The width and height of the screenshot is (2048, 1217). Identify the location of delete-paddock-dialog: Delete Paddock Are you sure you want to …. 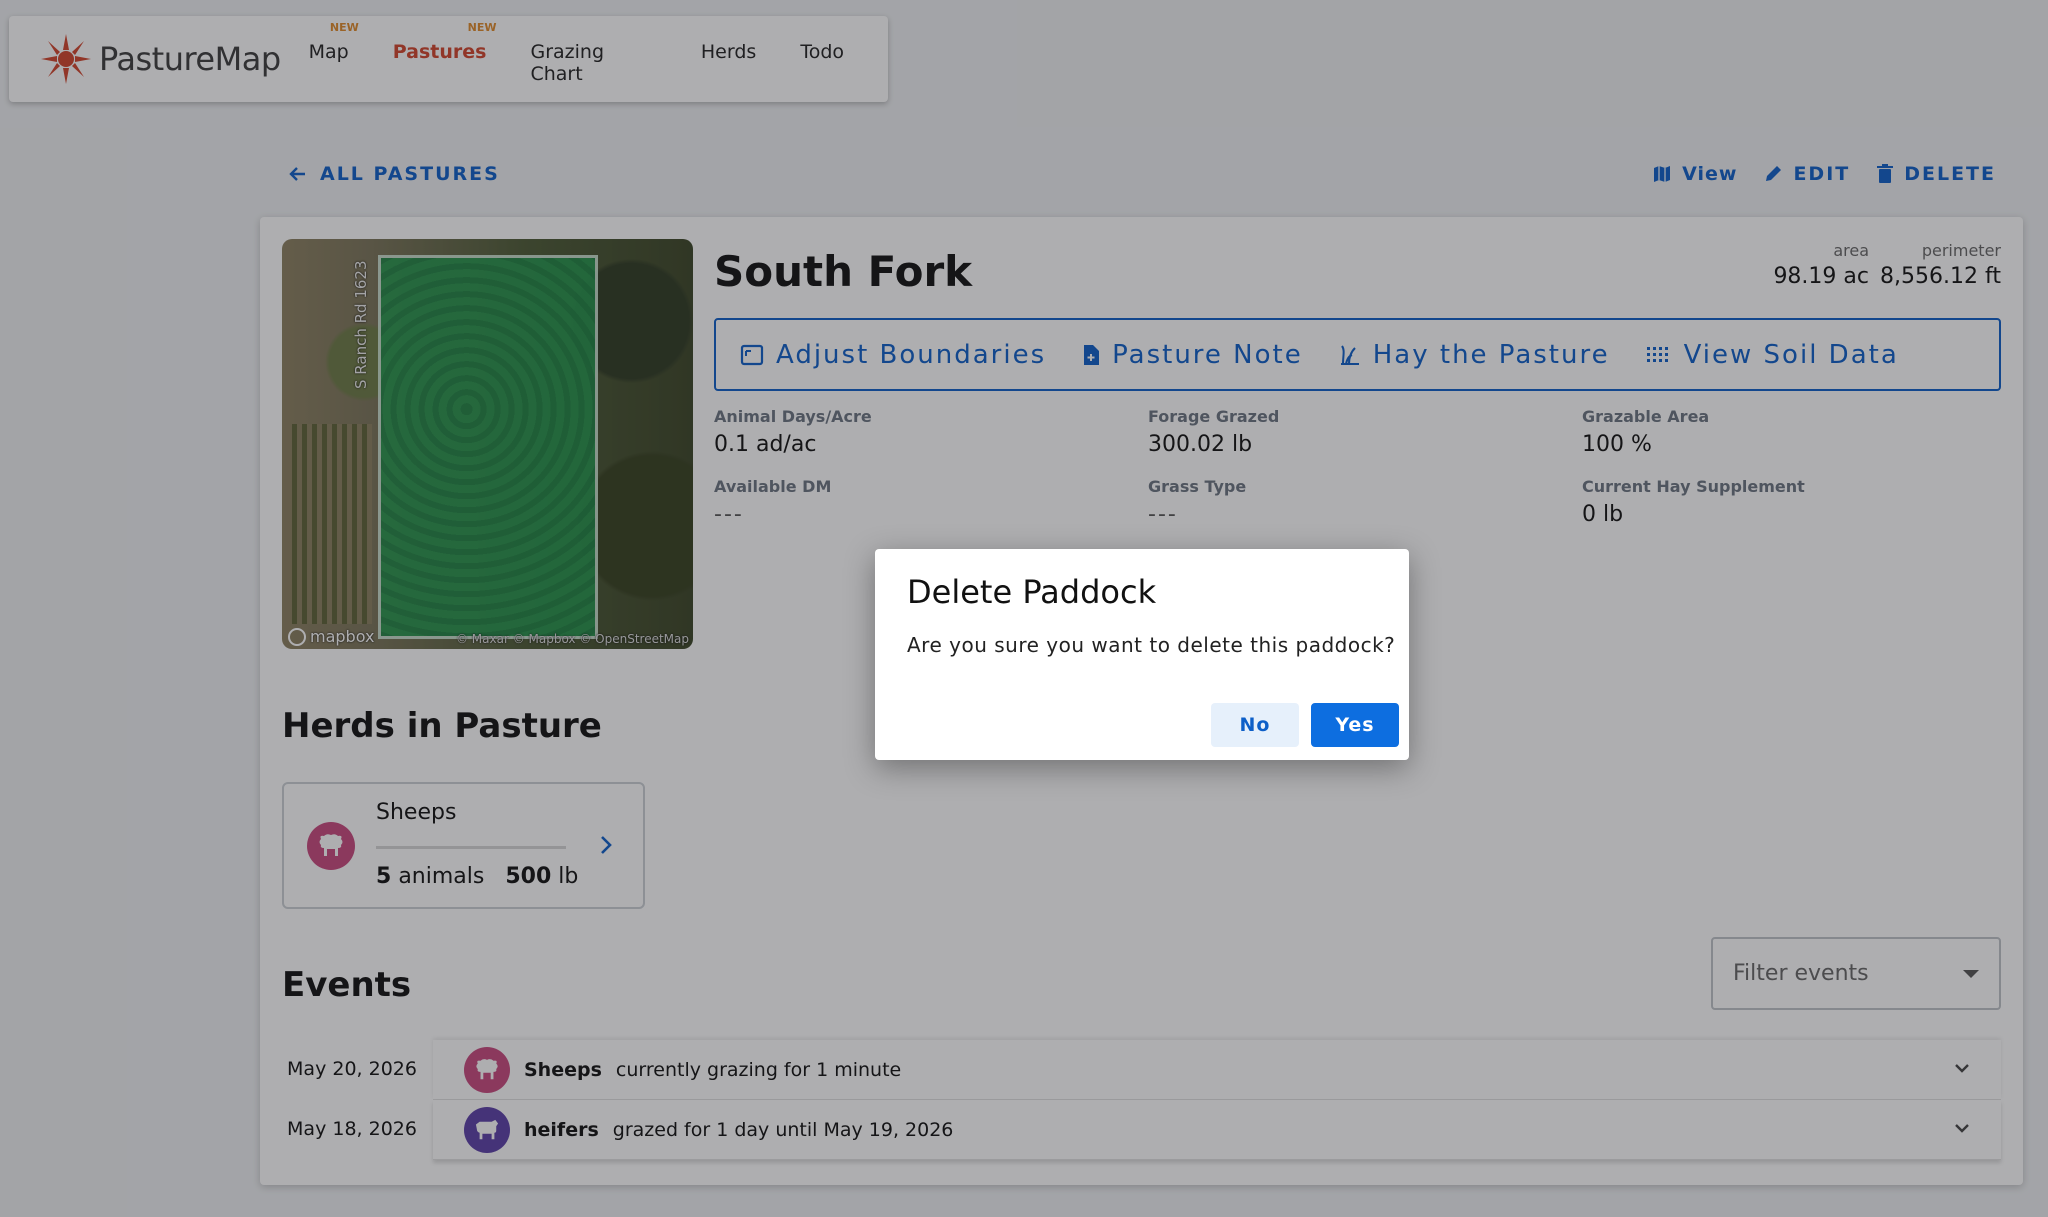
(1142, 654).